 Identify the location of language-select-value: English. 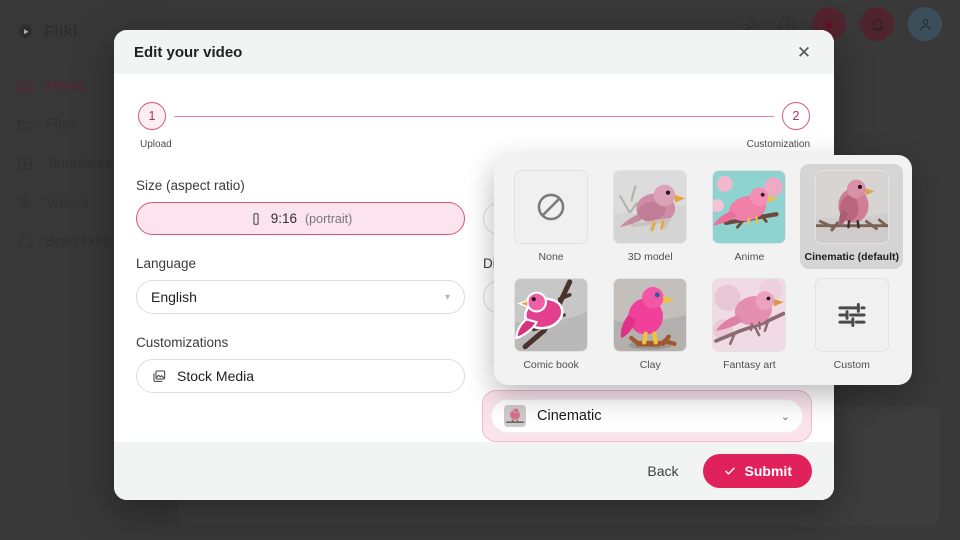
(174, 297).